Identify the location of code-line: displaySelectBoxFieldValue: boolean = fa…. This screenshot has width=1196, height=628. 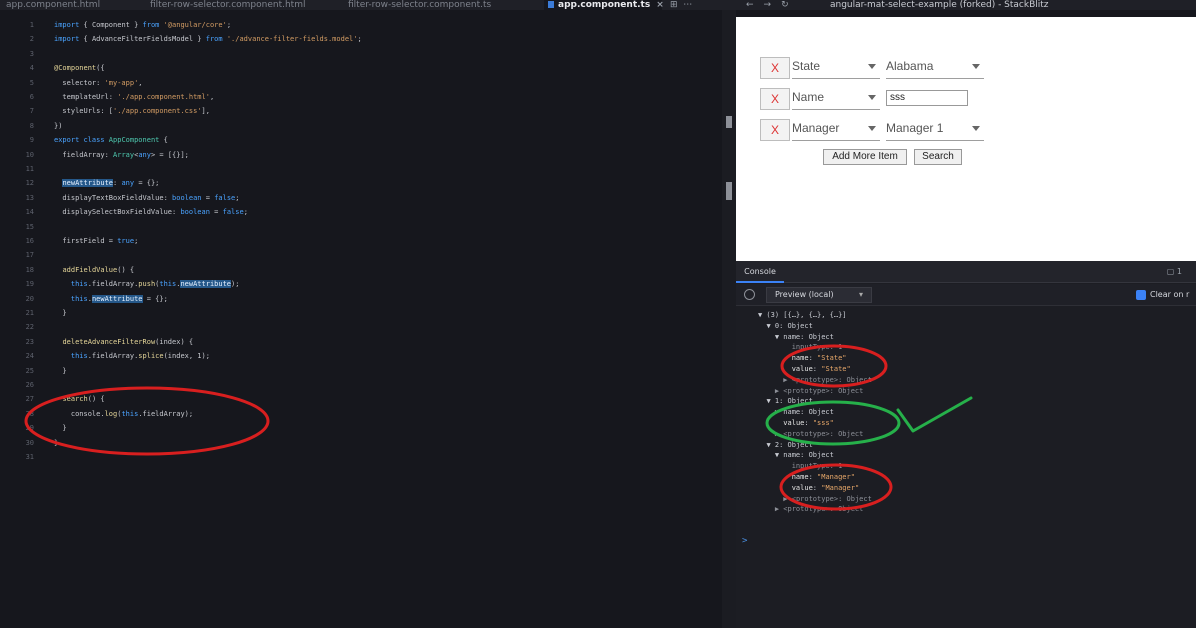
(150, 212).